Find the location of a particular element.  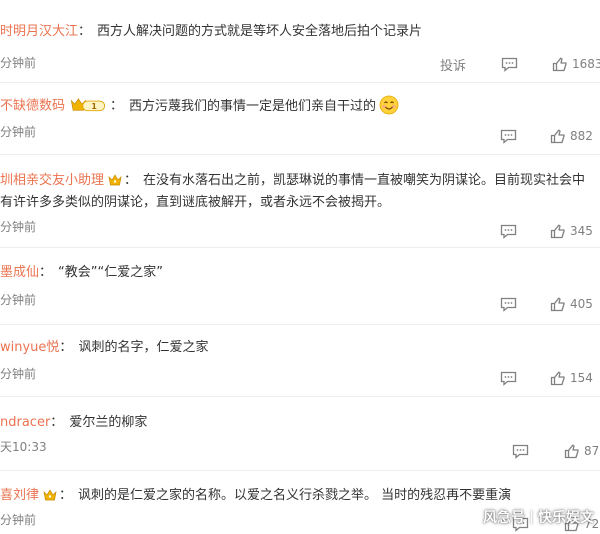

like-button: 405 is located at coordinates (571, 304).